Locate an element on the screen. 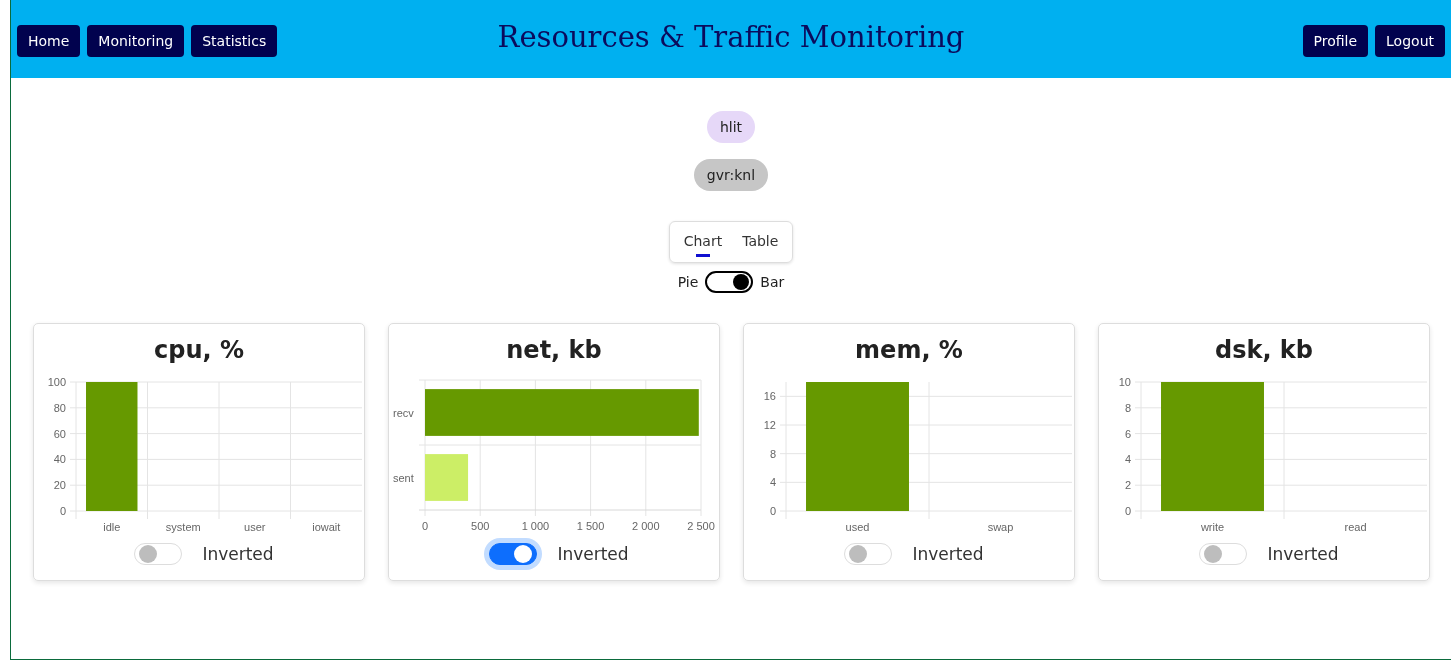 This screenshot has height=662, width=1451. card-title: dsk, kb is located at coordinates (1263, 351).